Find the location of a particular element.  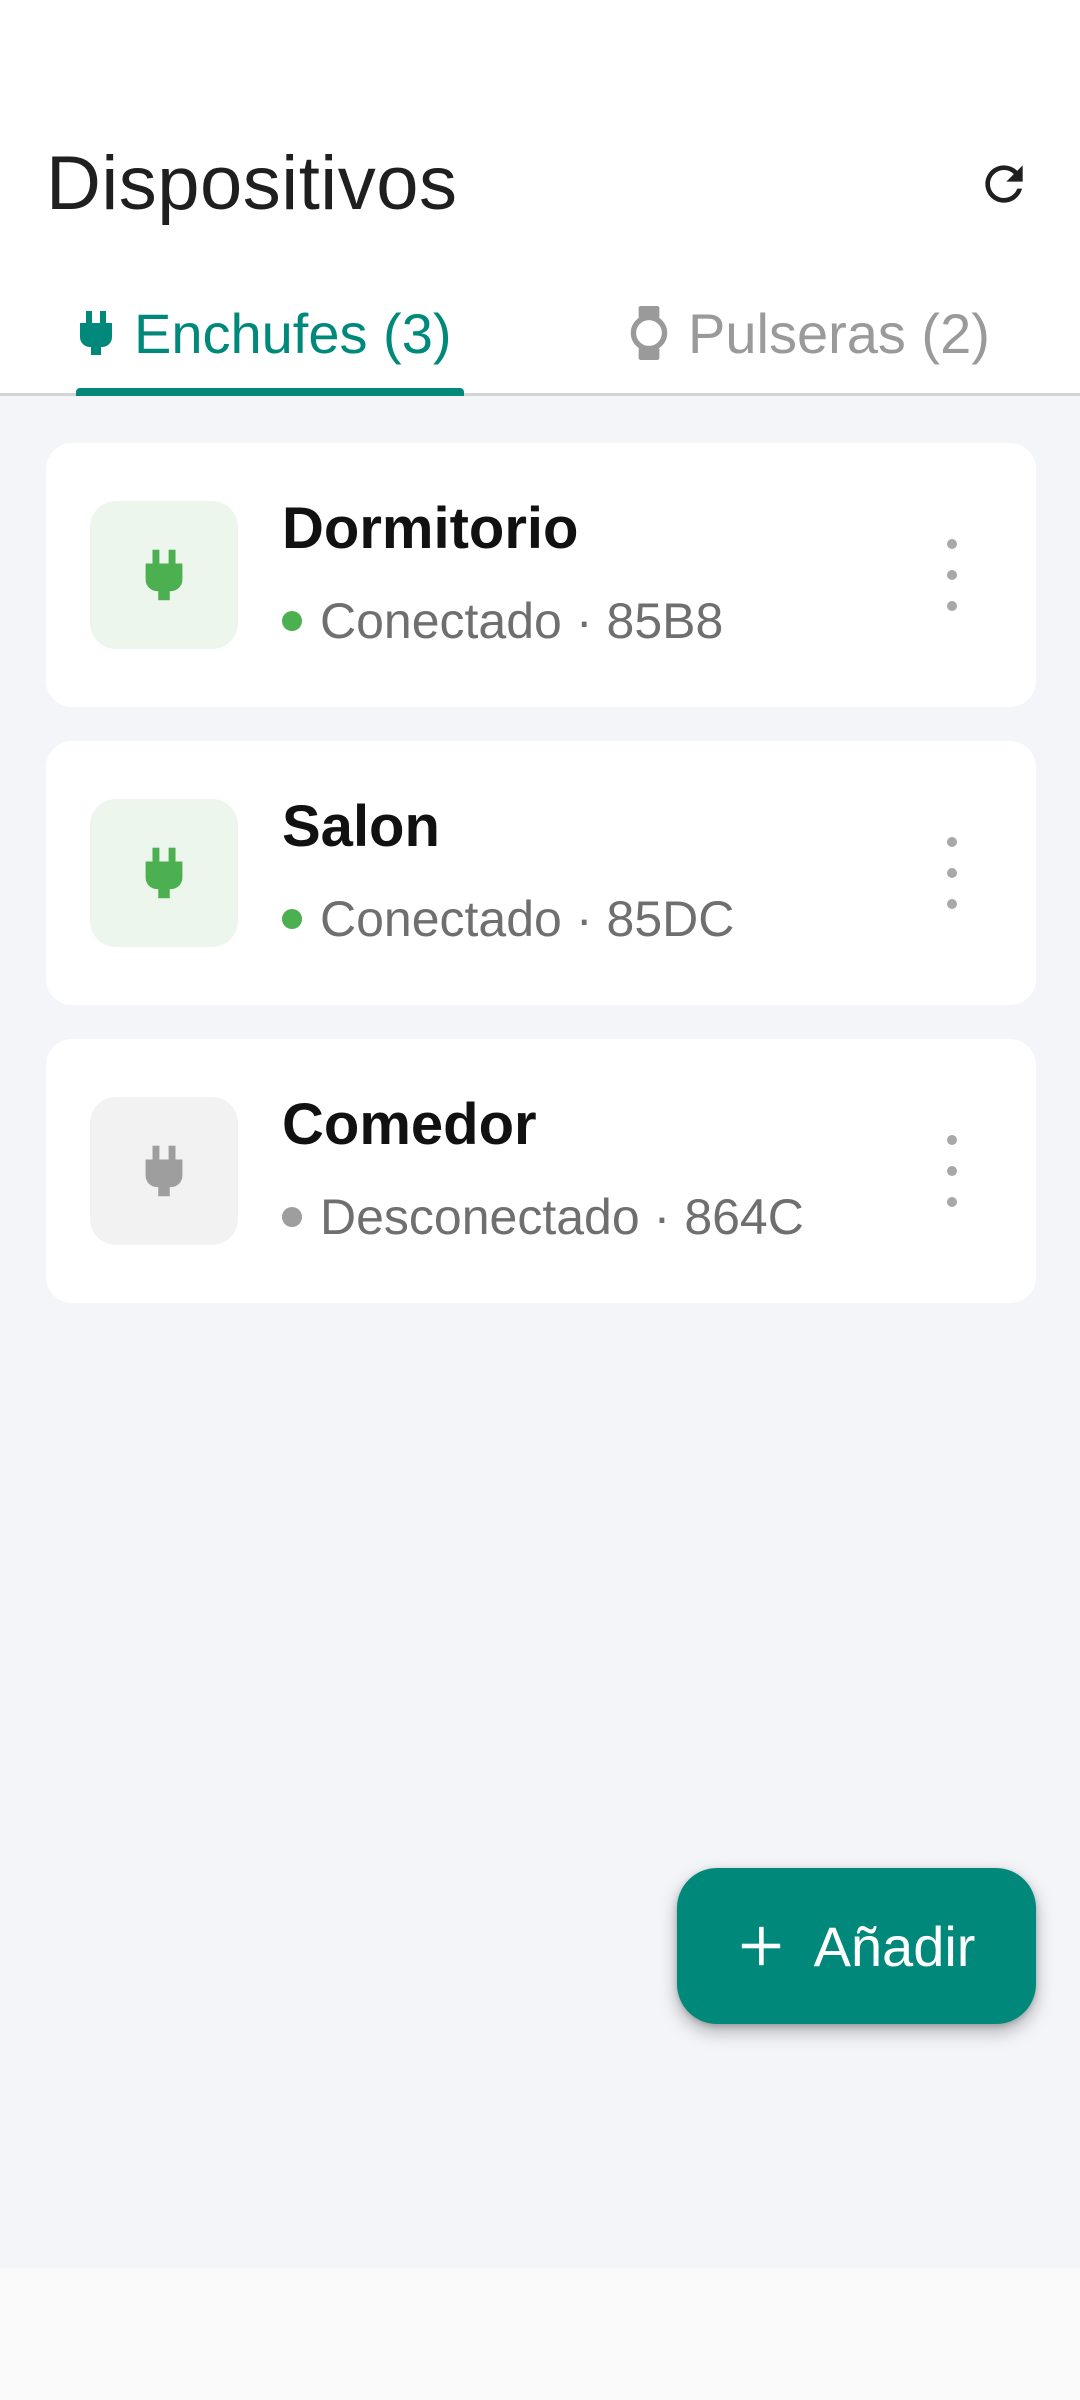

active-tab-indicator is located at coordinates (270, 392).